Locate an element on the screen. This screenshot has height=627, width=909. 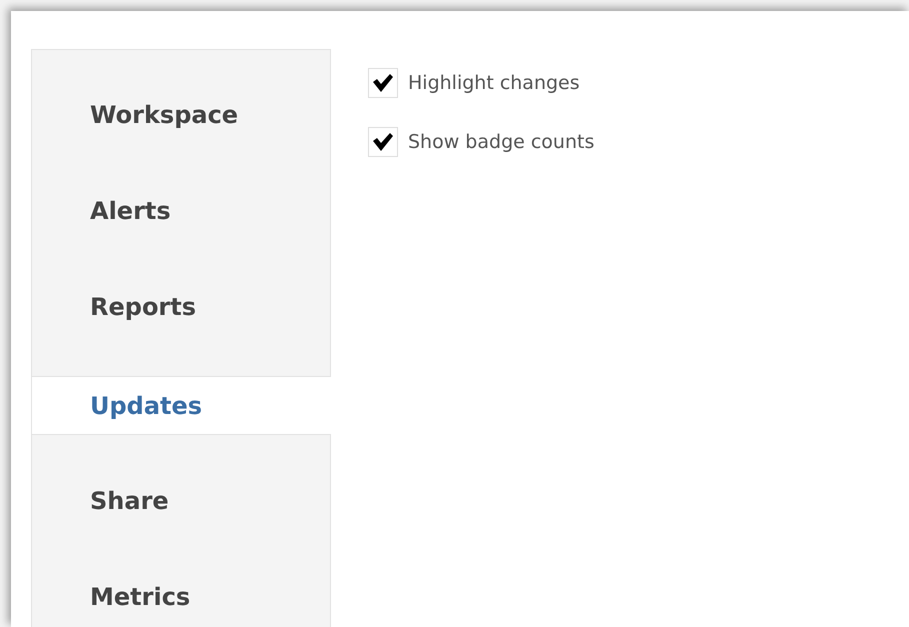
sidebar-item: Reports is located at coordinates (181, 307).